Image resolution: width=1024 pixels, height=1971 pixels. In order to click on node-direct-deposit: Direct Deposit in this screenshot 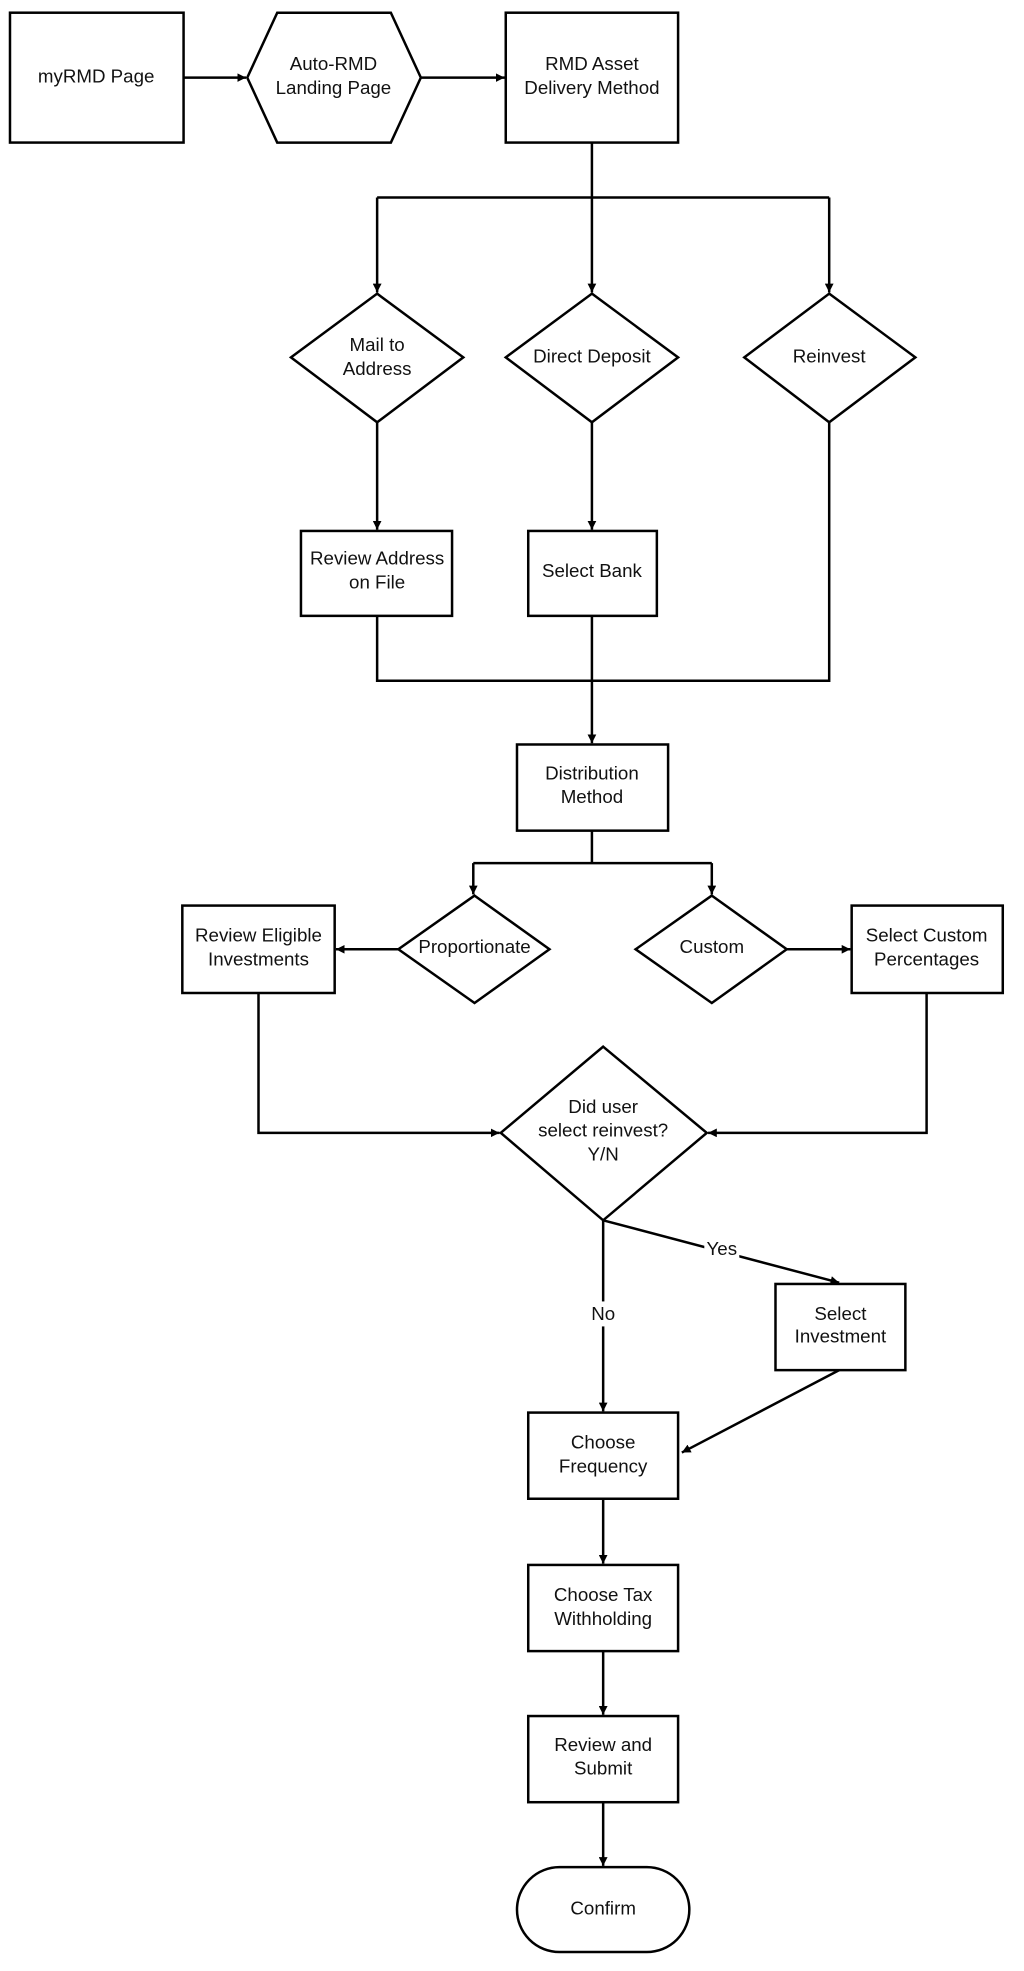, I will do `click(592, 358)`.